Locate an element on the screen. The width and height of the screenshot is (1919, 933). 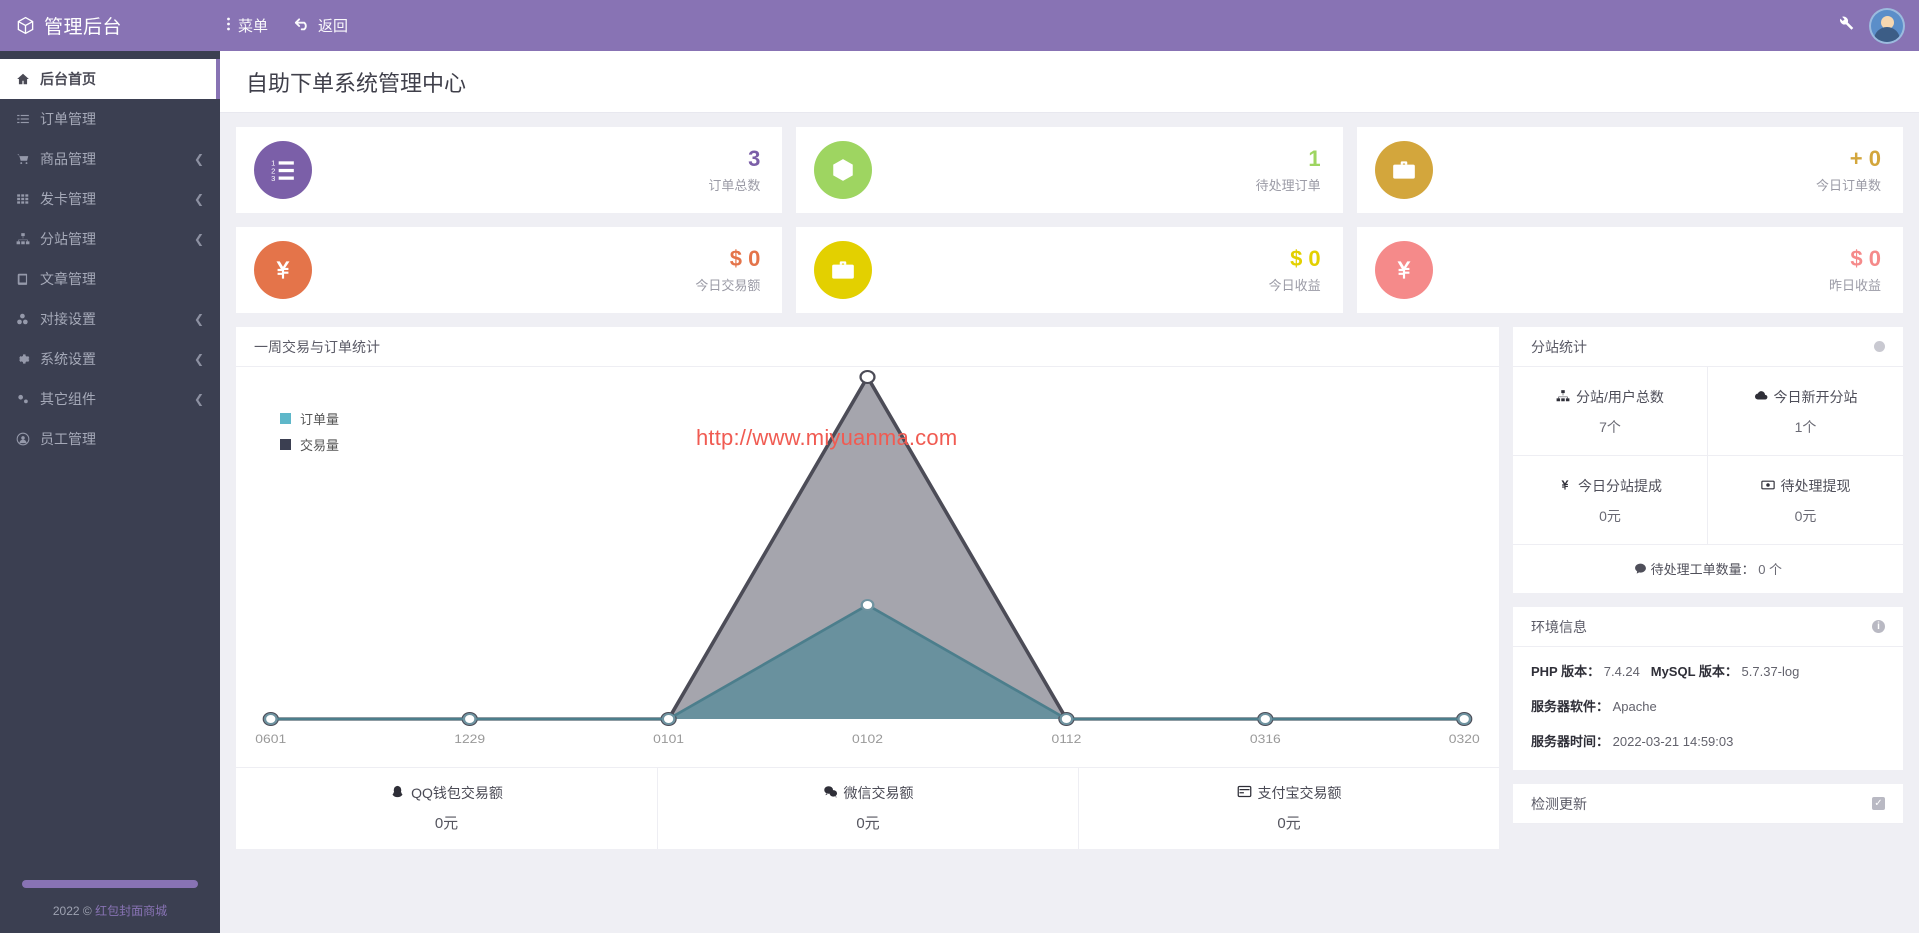
legend-item-transactions: 交易量 is located at coordinates (309, 444).